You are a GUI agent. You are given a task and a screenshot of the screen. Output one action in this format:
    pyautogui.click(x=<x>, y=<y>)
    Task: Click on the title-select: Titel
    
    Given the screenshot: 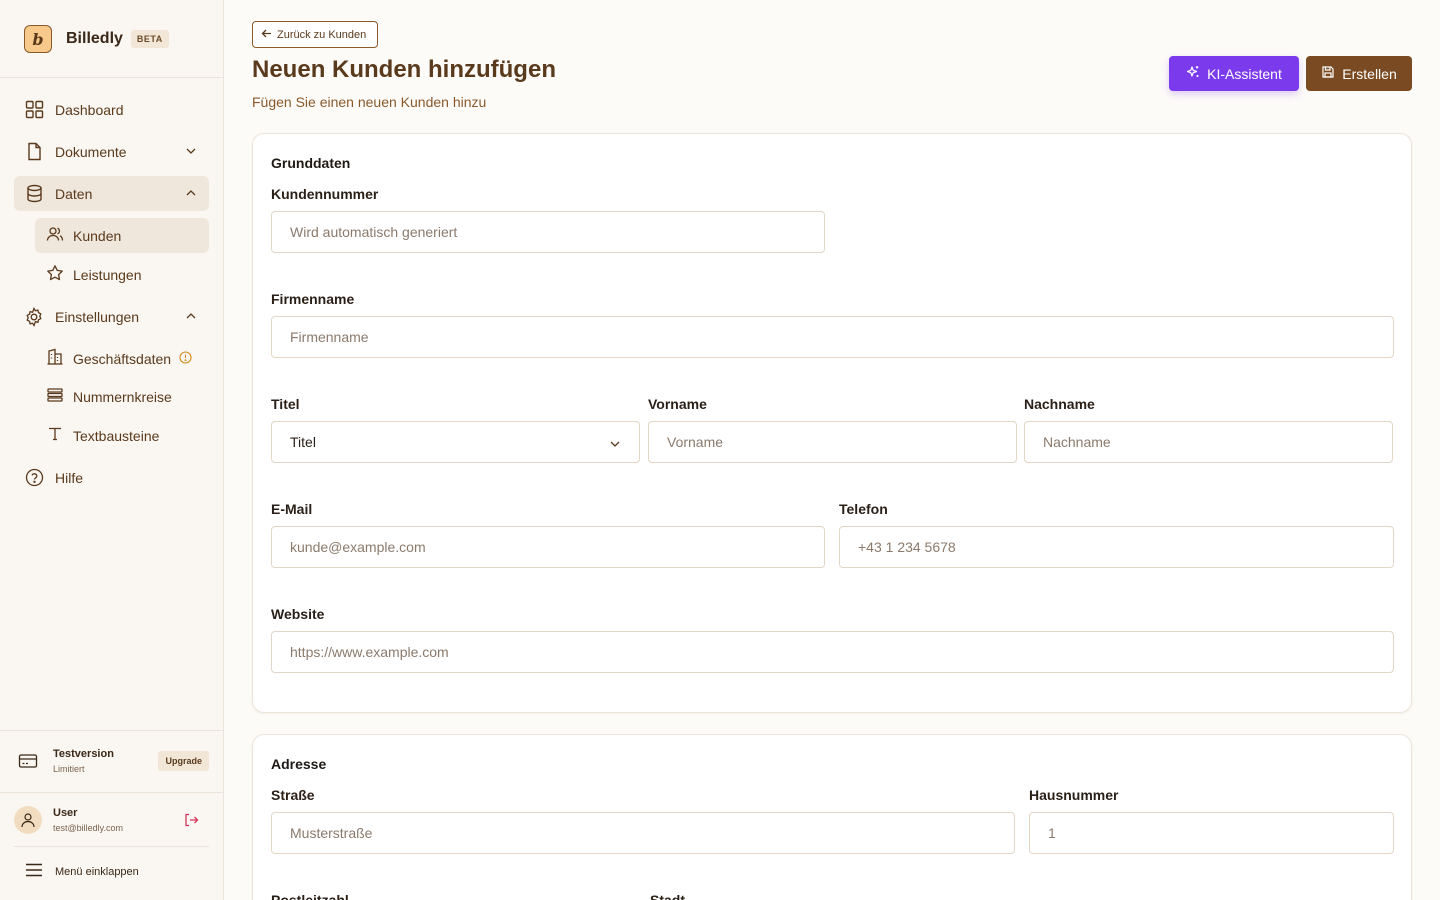 What is the action you would take?
    pyautogui.click(x=455, y=442)
    